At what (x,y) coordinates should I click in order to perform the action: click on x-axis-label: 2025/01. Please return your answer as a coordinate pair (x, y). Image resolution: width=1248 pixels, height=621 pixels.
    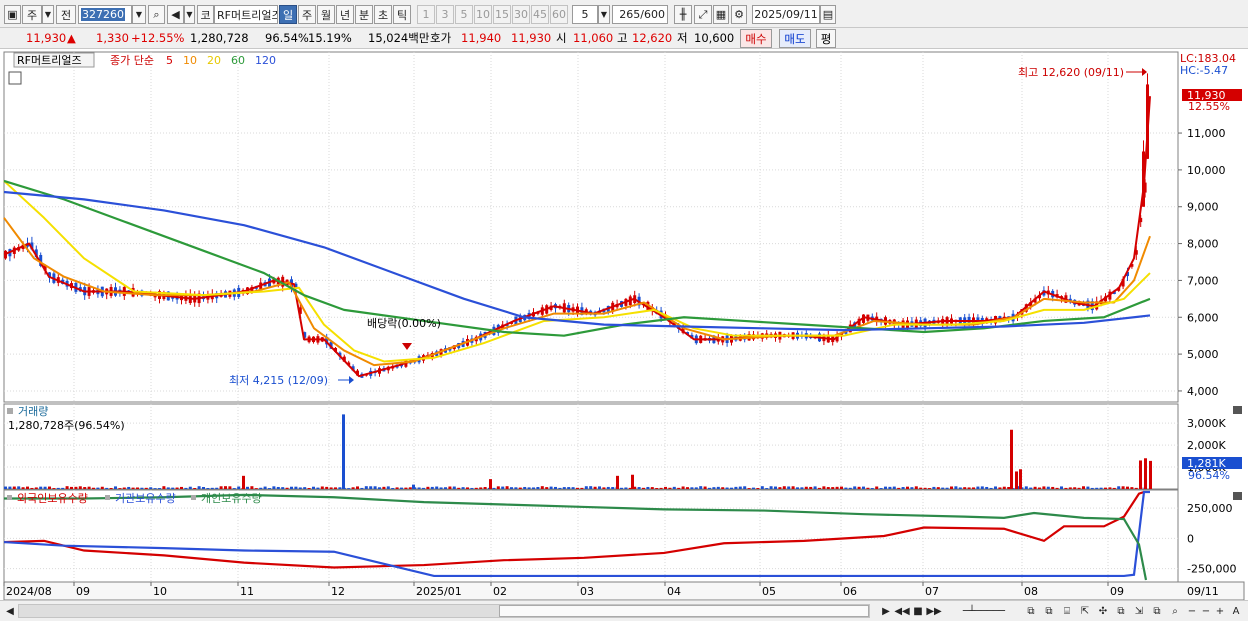
    Looking at the image, I should click on (439, 591).